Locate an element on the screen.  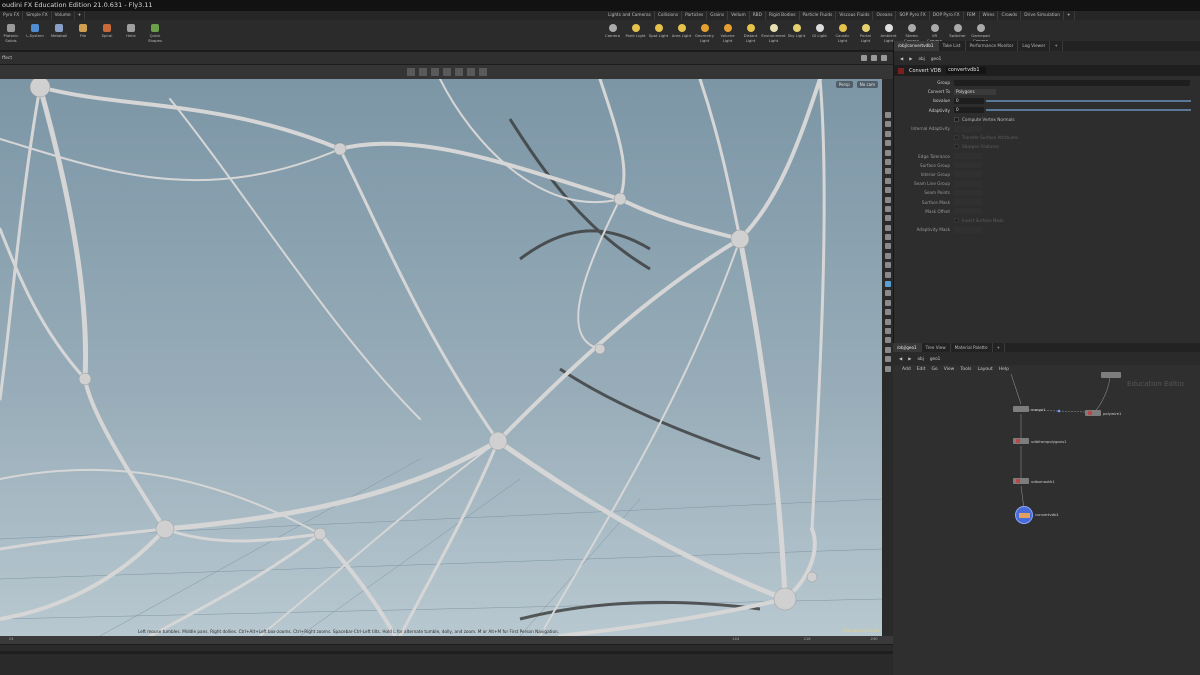
shelf-tab: Particle Fluids is located at coordinates (818, 15).